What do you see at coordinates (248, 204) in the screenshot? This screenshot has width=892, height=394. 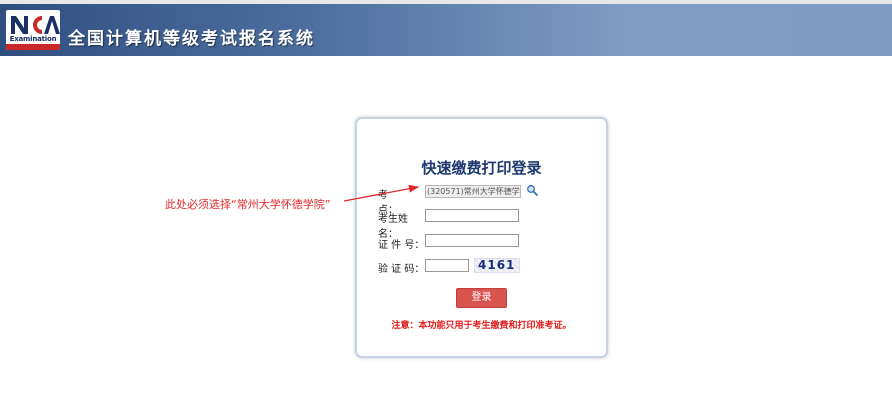 I see `annotation-text: 此处必须选择“常州大学怀德学院”` at bounding box center [248, 204].